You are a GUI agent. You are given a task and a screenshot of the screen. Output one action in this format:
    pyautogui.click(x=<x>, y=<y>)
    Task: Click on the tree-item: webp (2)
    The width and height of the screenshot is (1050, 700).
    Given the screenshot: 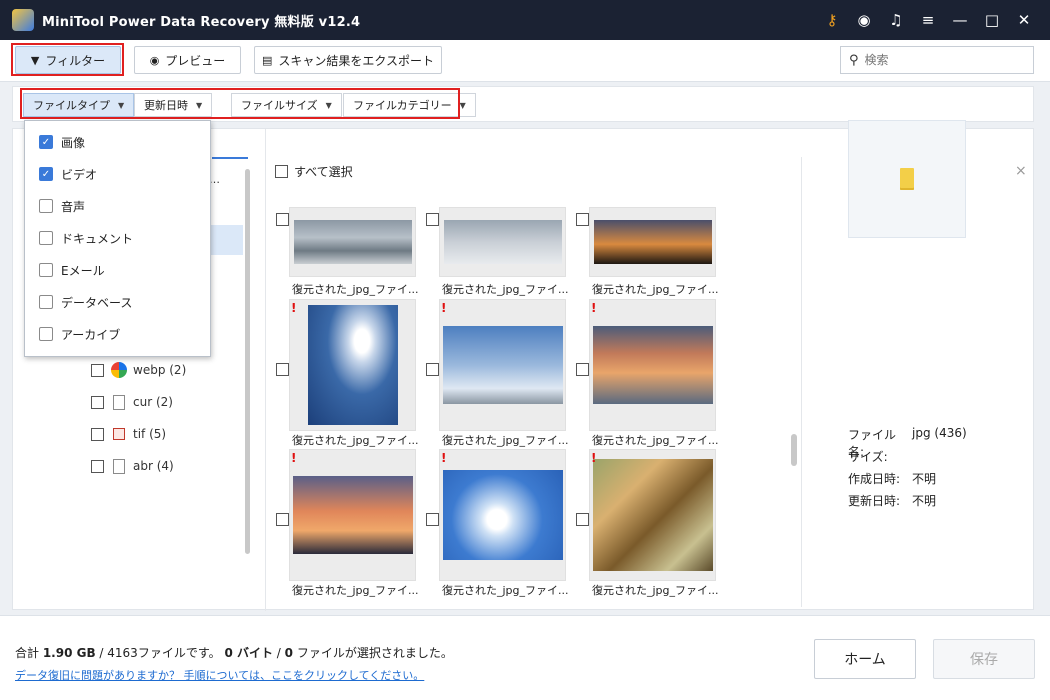 What is the action you would take?
    pyautogui.click(x=138, y=370)
    